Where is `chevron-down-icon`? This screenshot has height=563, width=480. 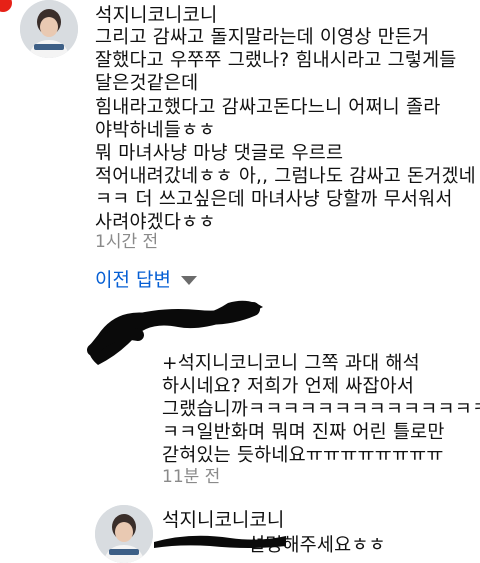
chevron-down-icon is located at coordinates (188, 280).